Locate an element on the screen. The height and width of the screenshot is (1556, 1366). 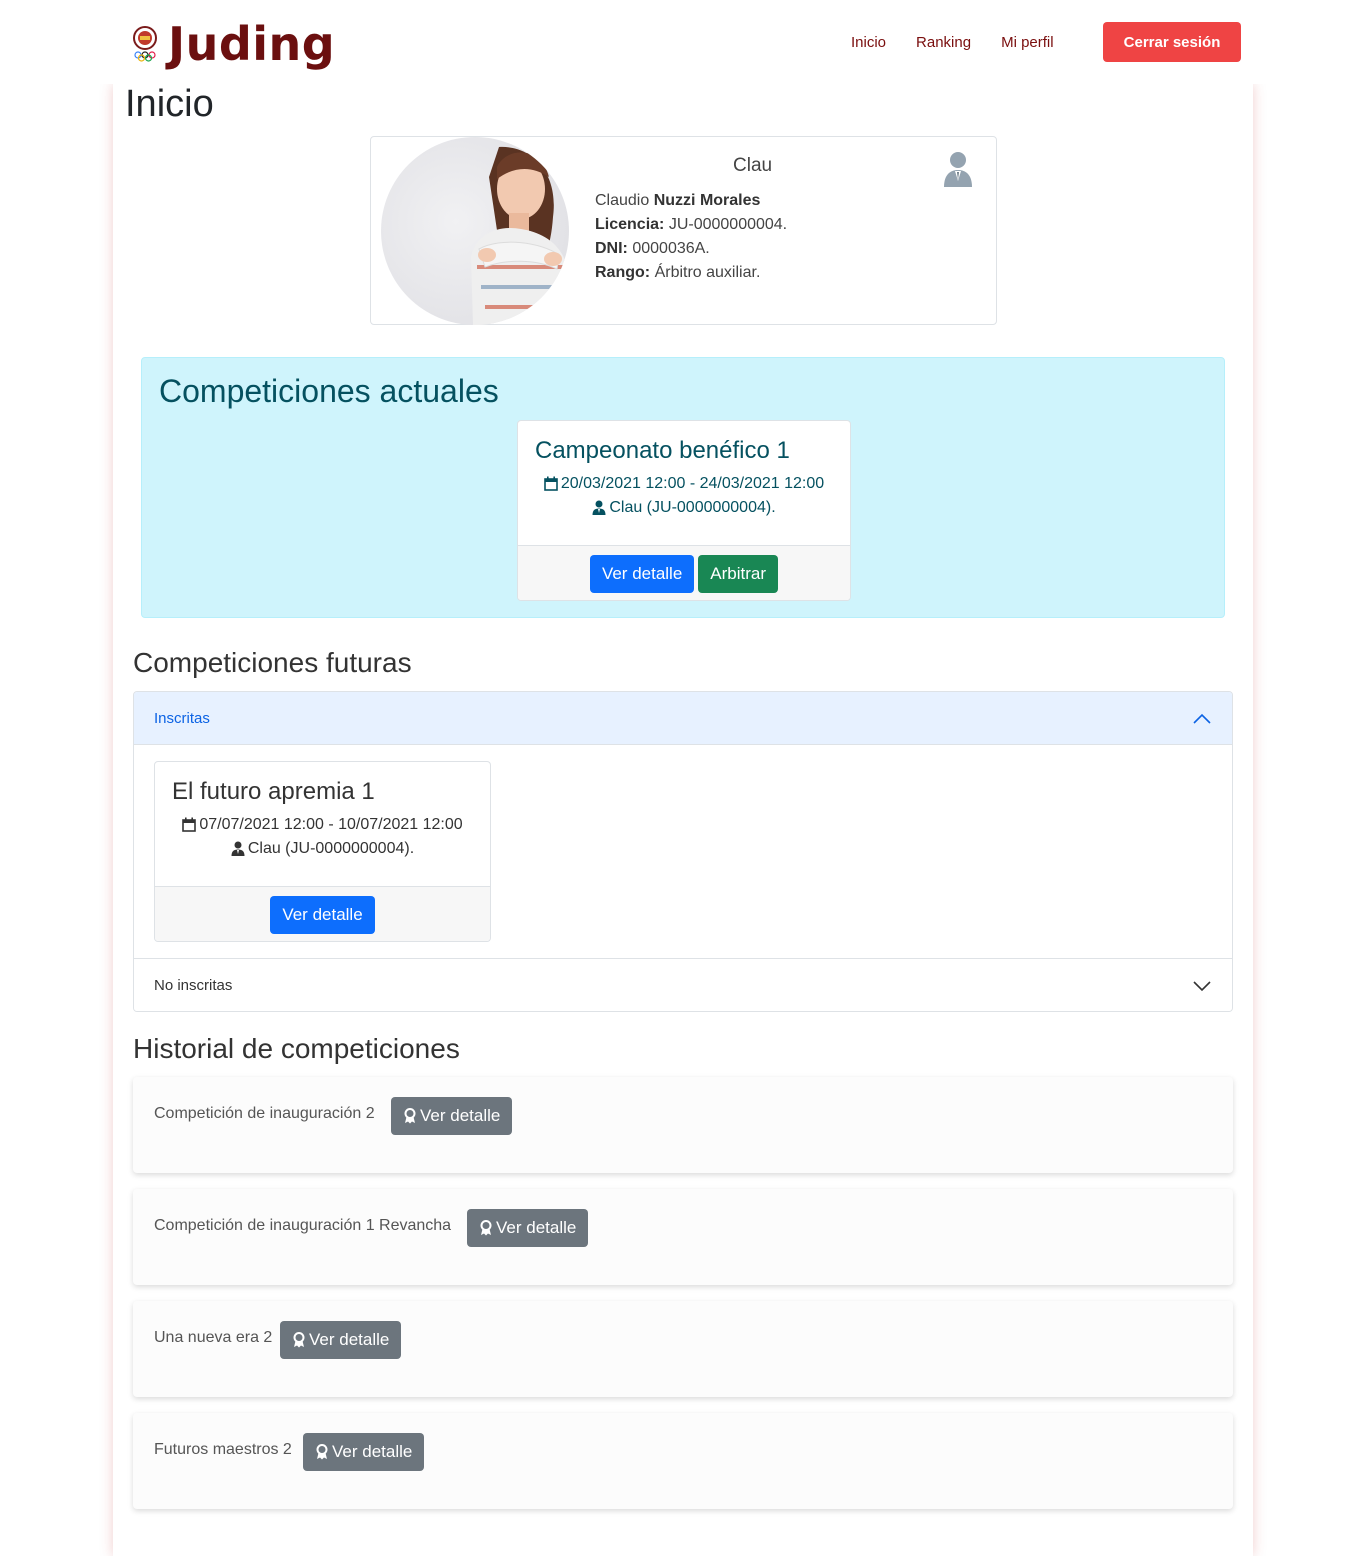
dni-label: DNI: is located at coordinates (611, 248).